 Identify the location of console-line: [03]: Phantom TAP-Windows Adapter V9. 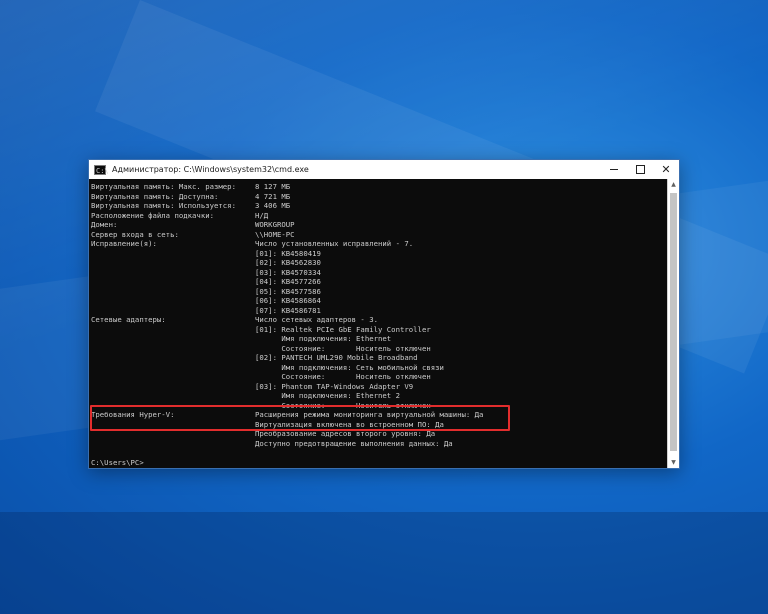
(378, 387).